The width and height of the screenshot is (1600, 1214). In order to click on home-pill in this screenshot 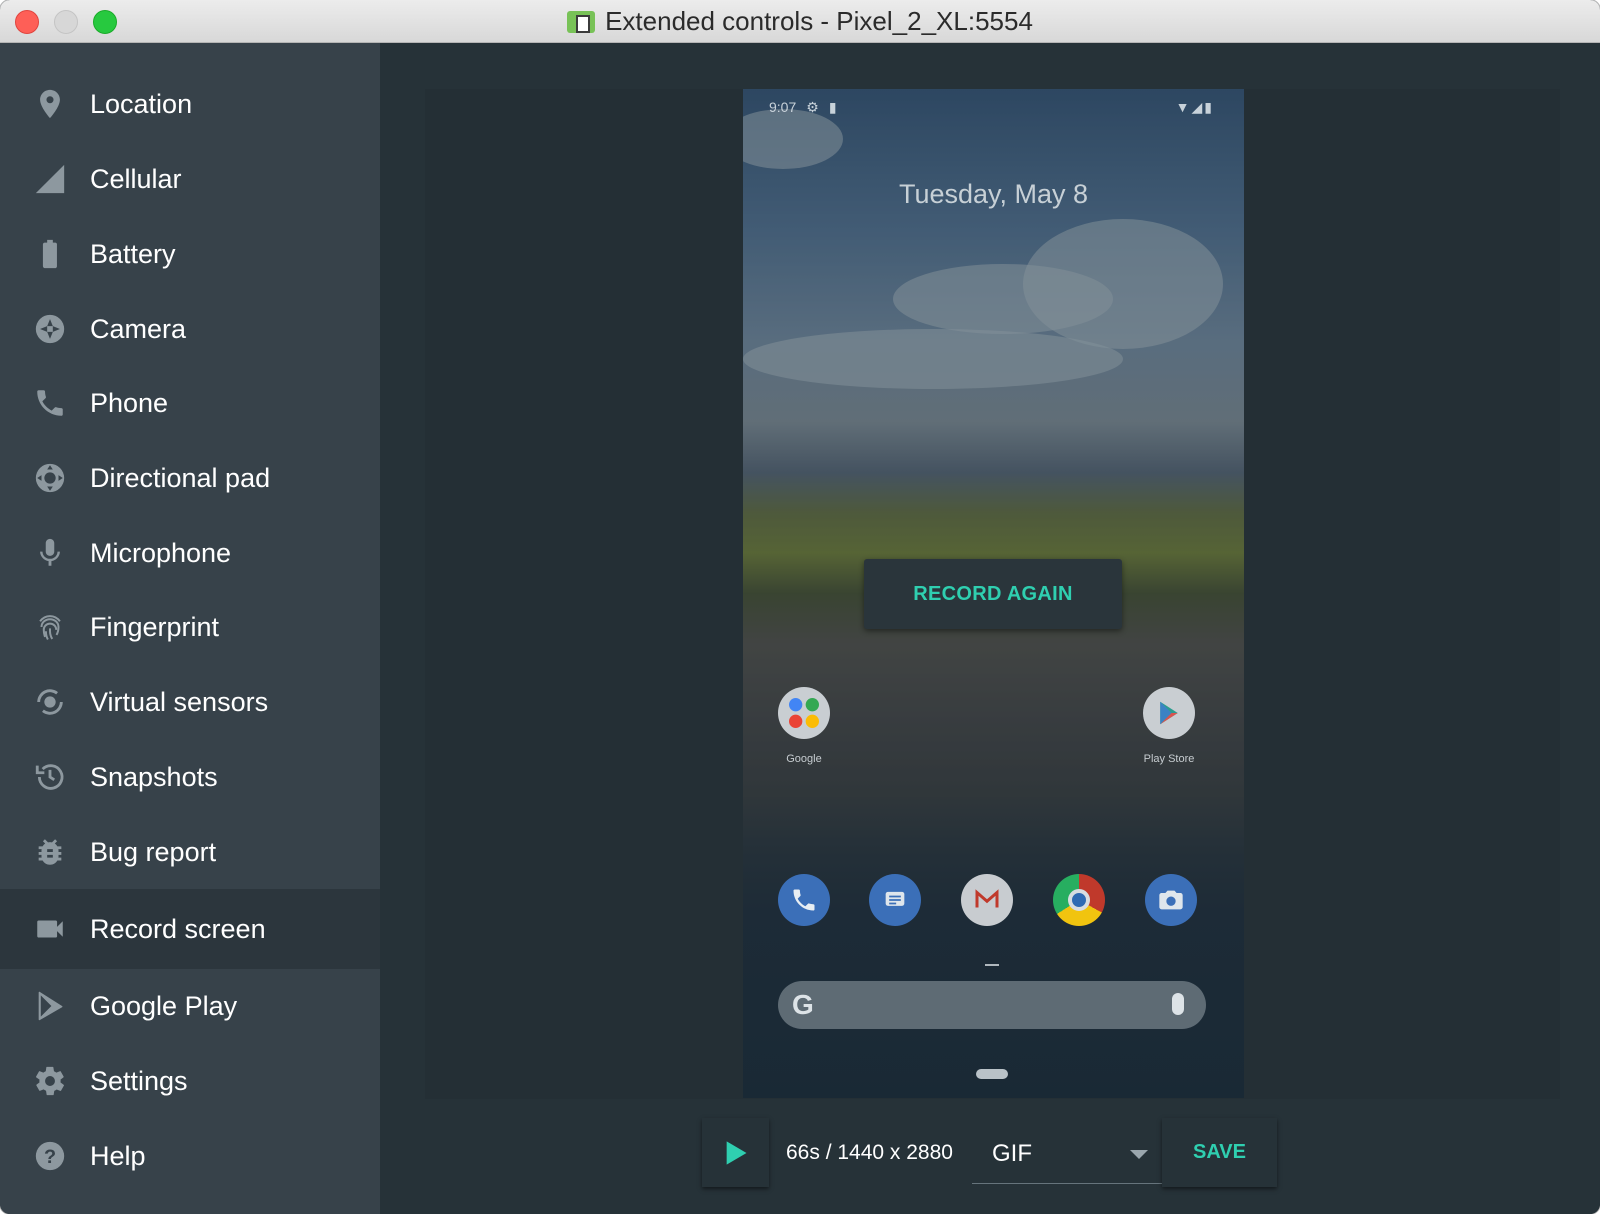, I will do `click(992, 1074)`.